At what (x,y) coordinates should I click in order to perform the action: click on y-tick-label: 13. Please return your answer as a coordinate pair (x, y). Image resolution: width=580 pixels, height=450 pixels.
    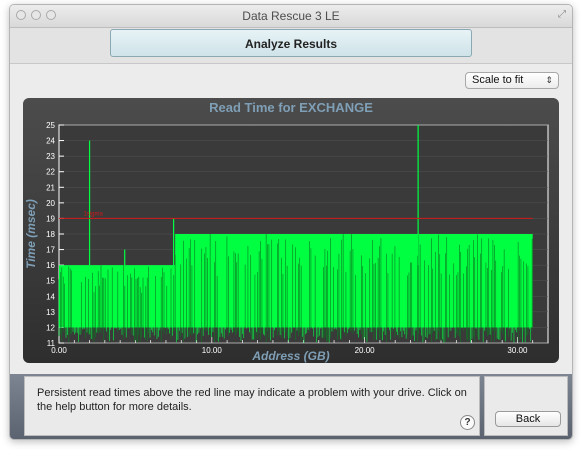
    Looking at the image, I should click on (50, 312).